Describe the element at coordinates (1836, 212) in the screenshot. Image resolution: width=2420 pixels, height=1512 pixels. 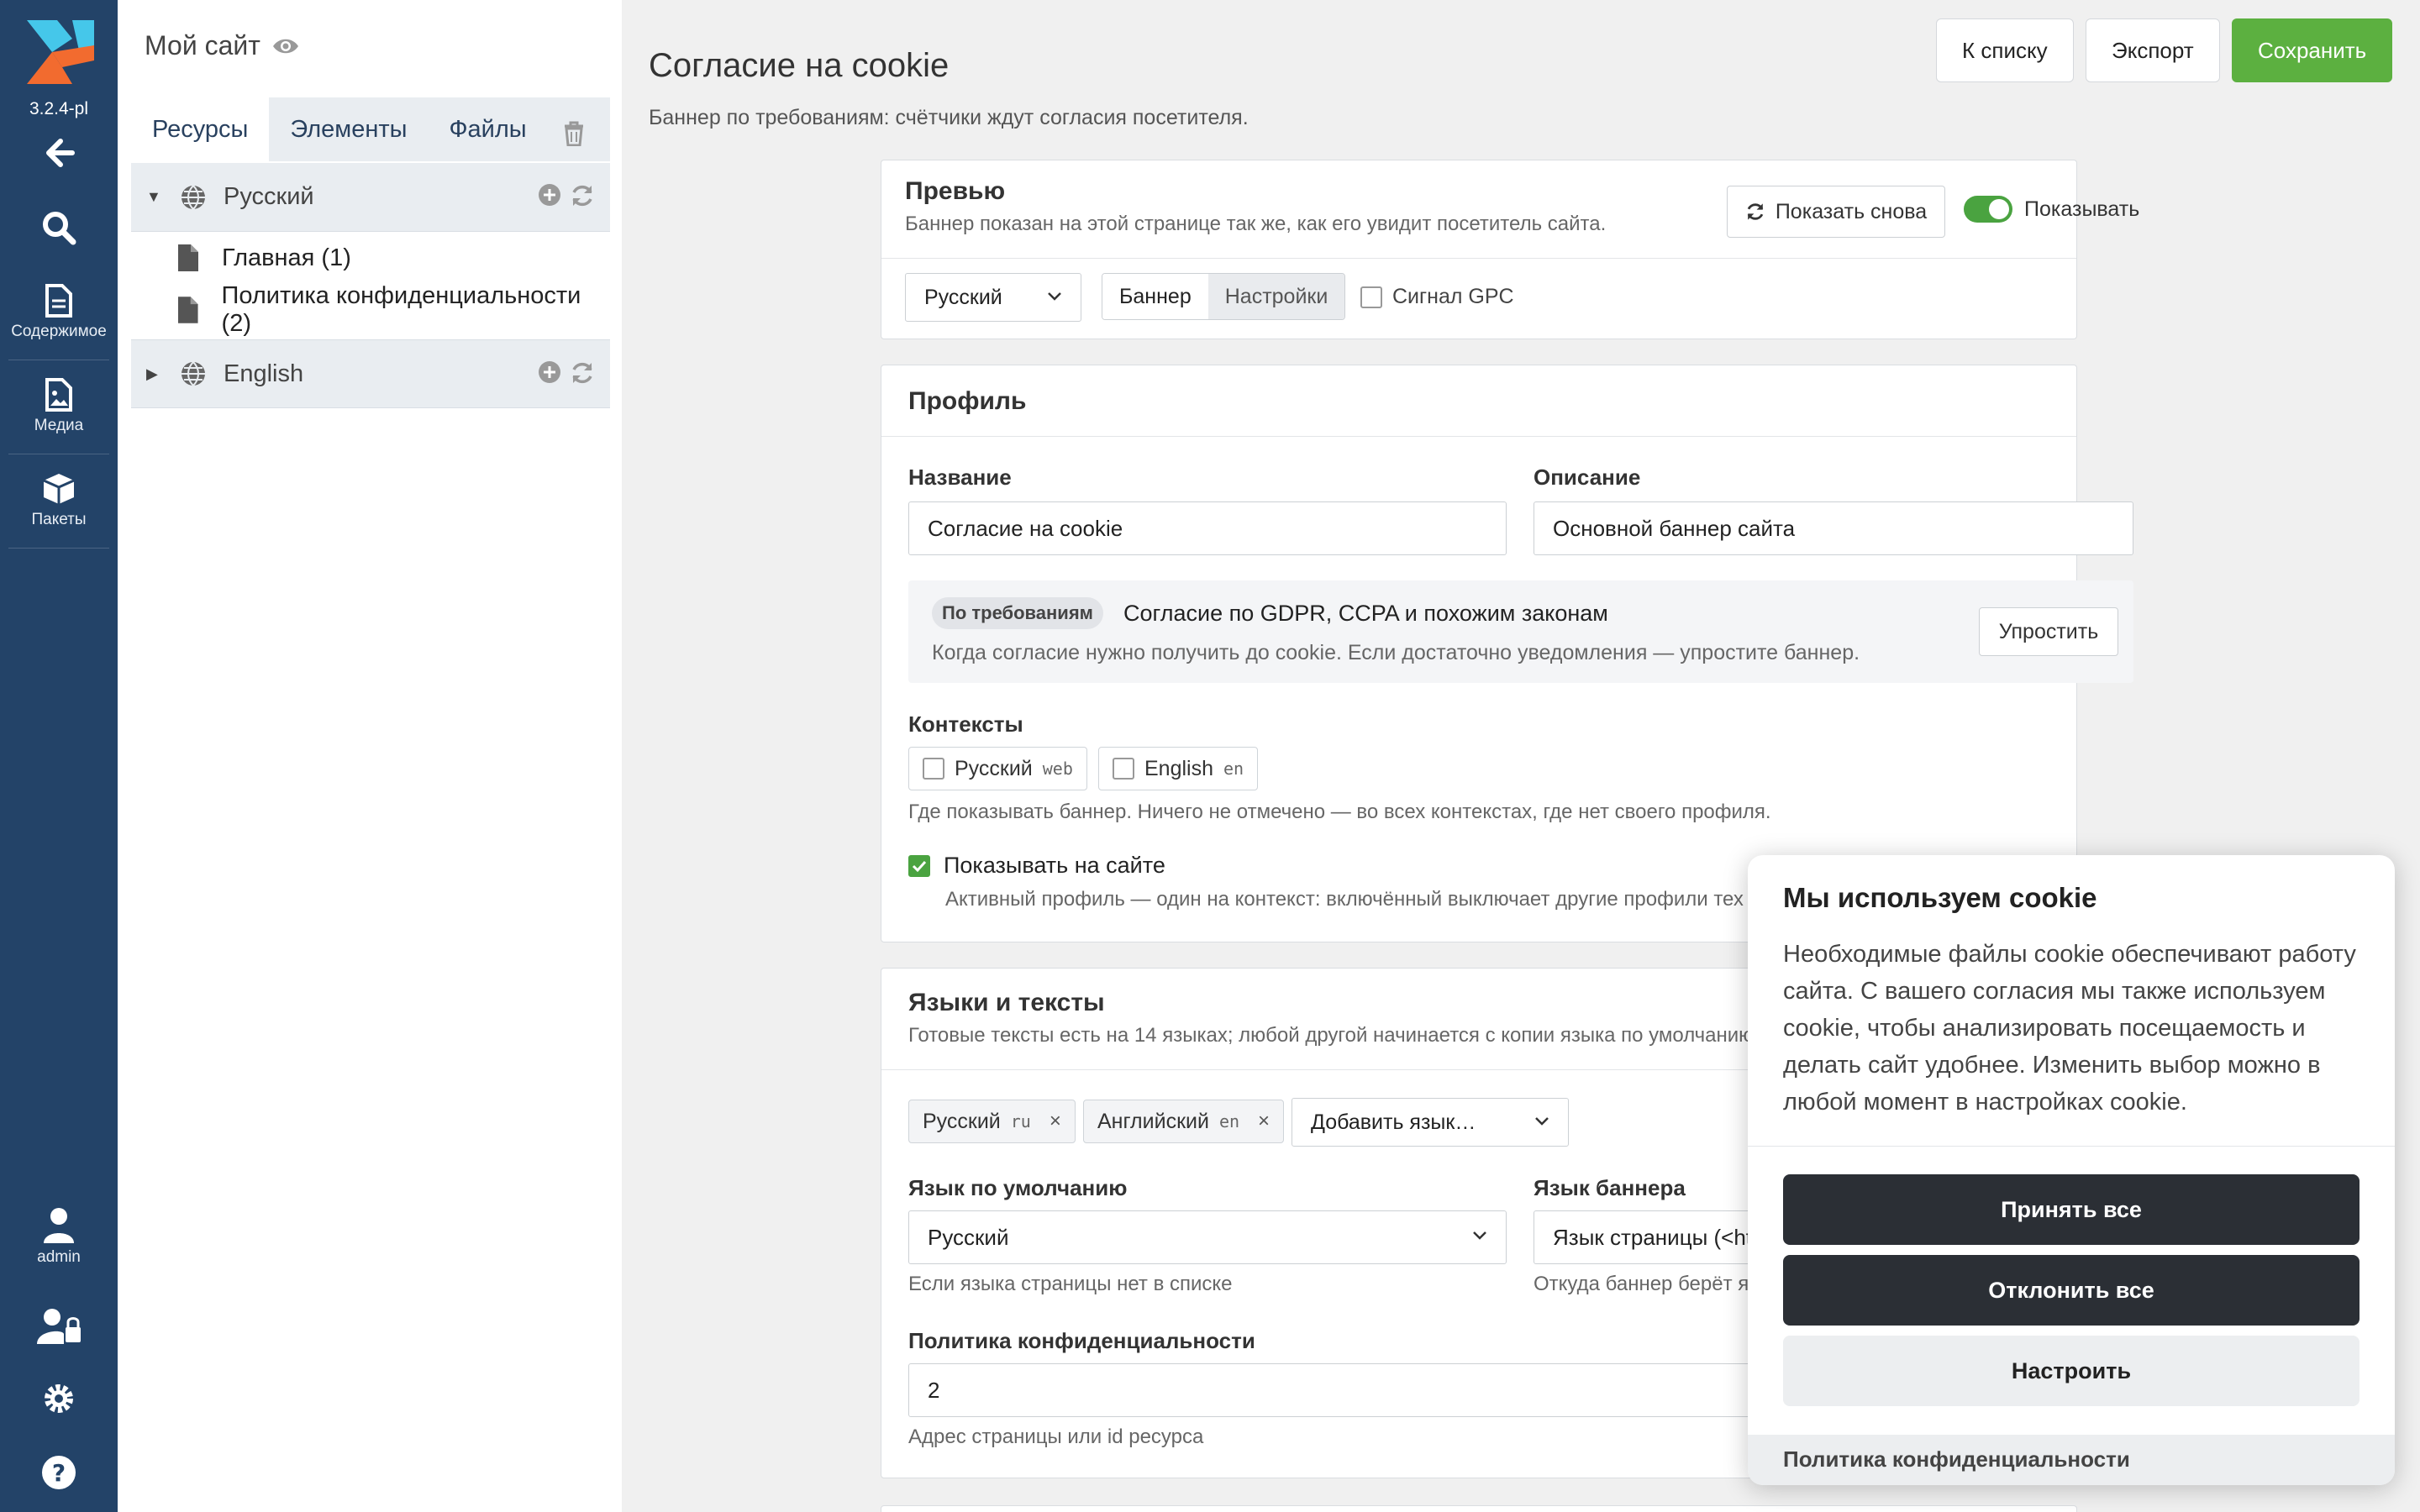
I see `show-again-button: Показать снова` at that location.